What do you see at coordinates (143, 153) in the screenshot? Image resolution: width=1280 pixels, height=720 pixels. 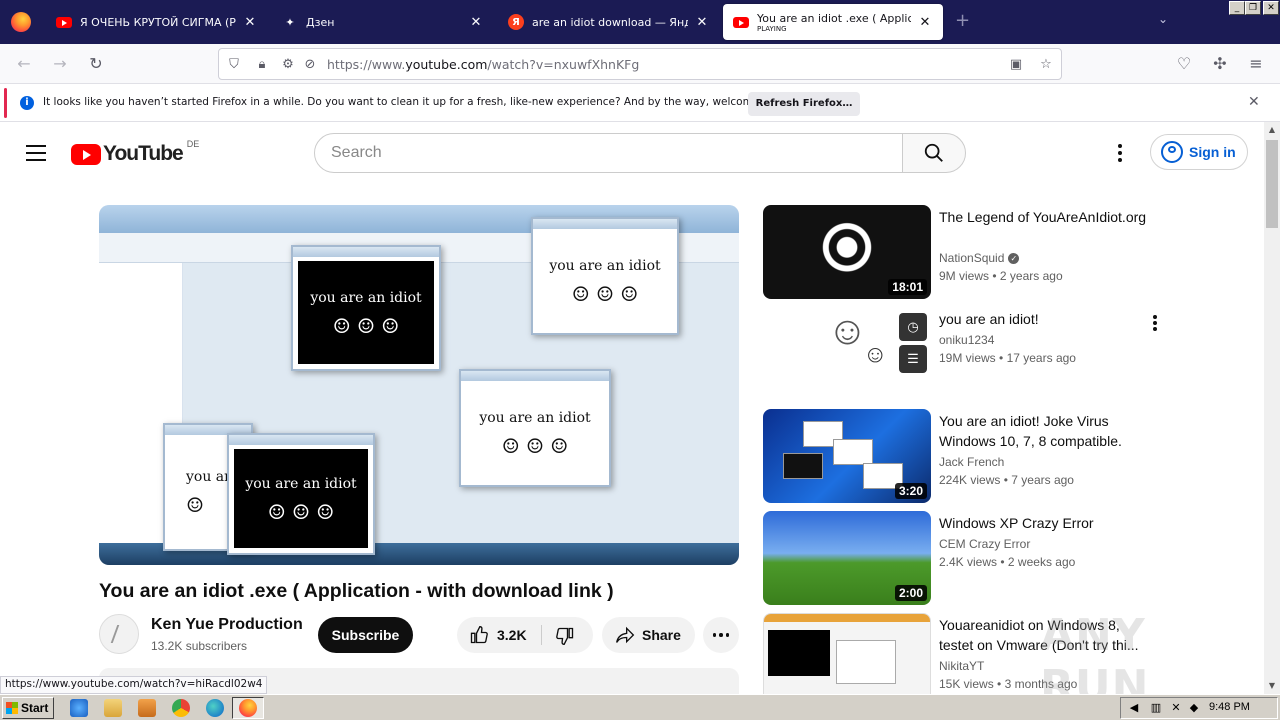 I see `youtube-wordmark: YouTube` at bounding box center [143, 153].